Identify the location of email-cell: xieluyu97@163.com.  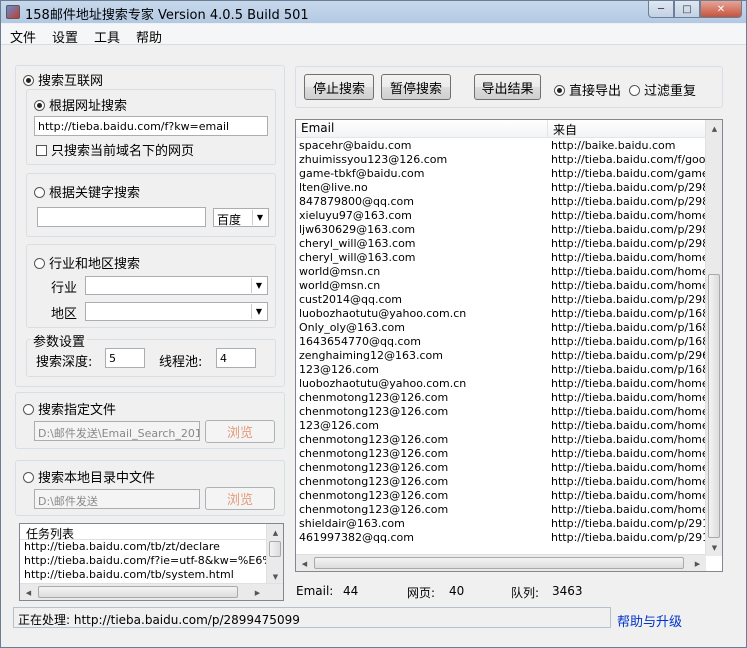
(355, 215).